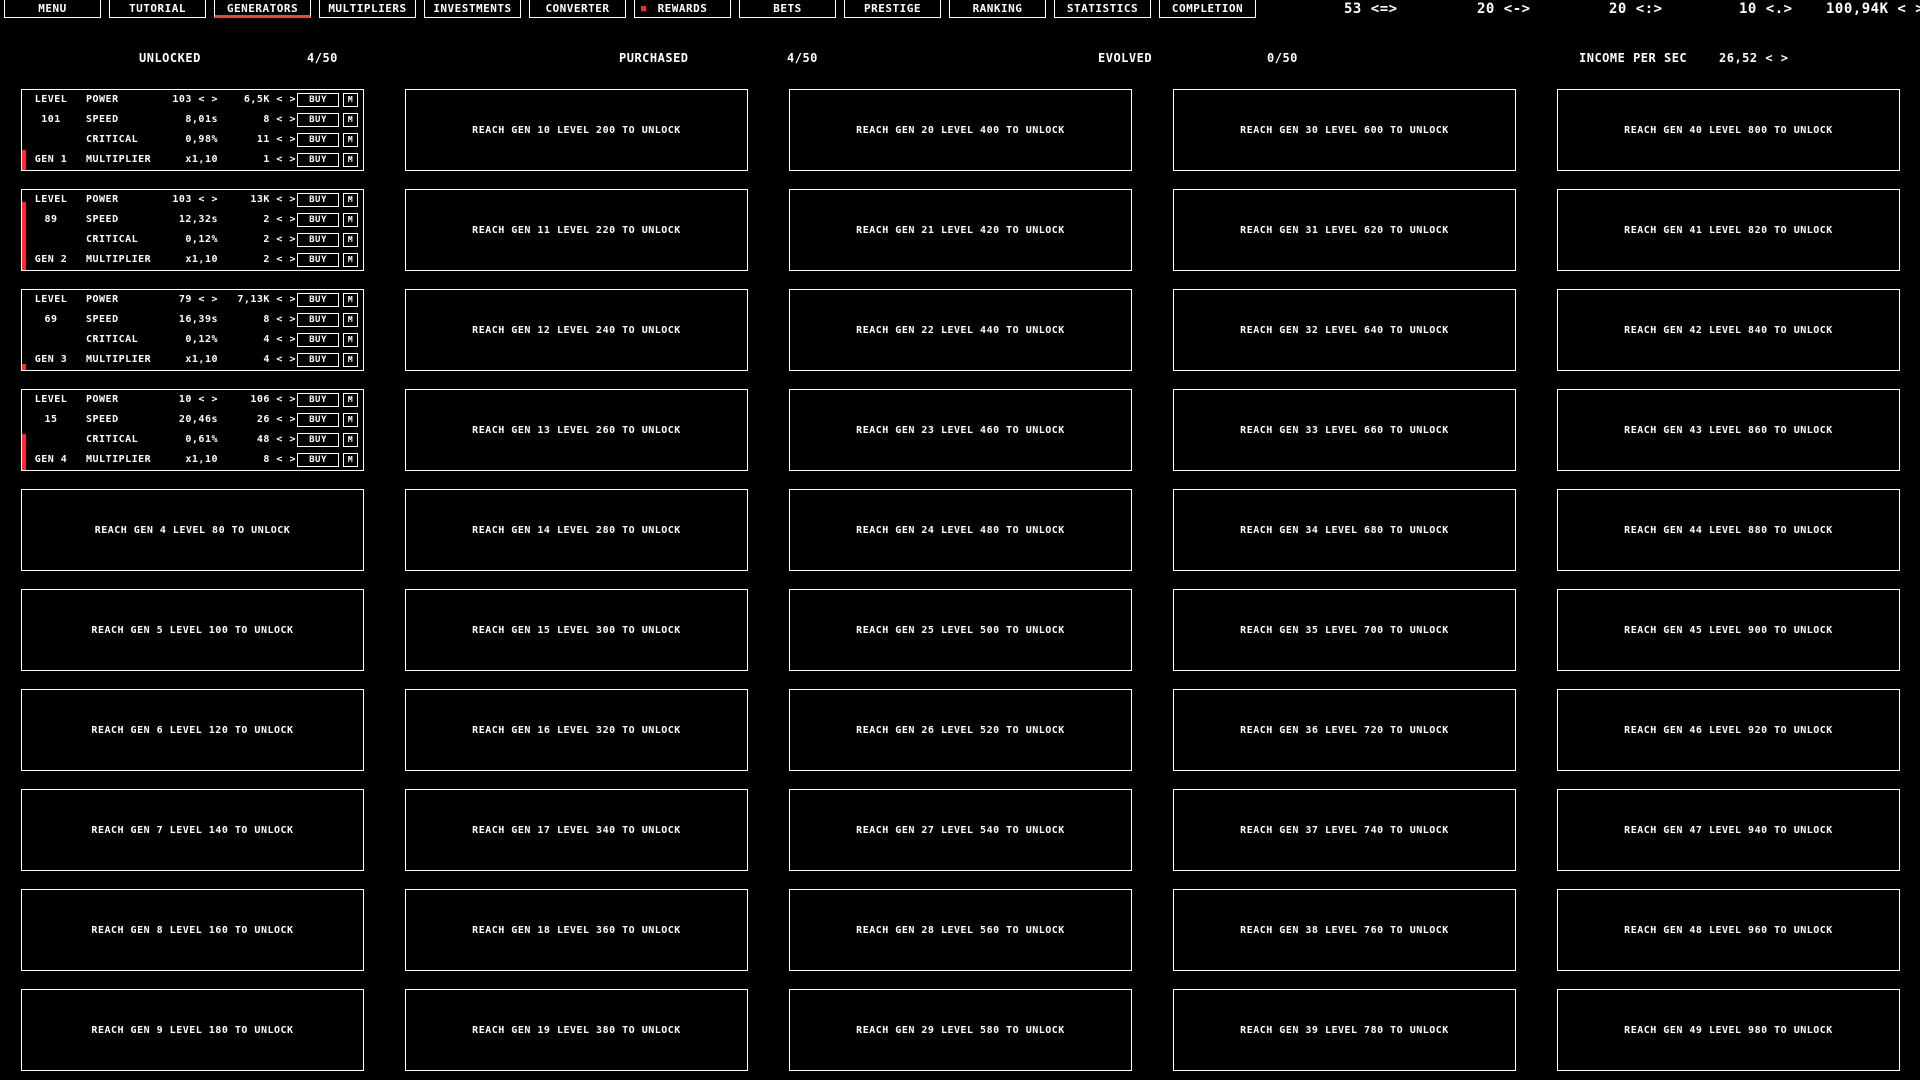  What do you see at coordinates (576, 230) in the screenshot?
I see `locked-generator-card: REACH GEN 11 LEVEL 220 TO UNLOCK` at bounding box center [576, 230].